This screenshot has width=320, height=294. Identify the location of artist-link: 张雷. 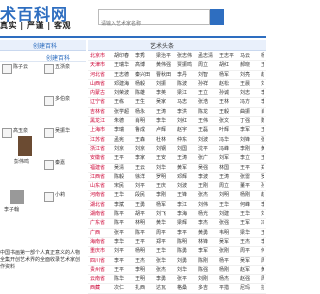
(250, 176).